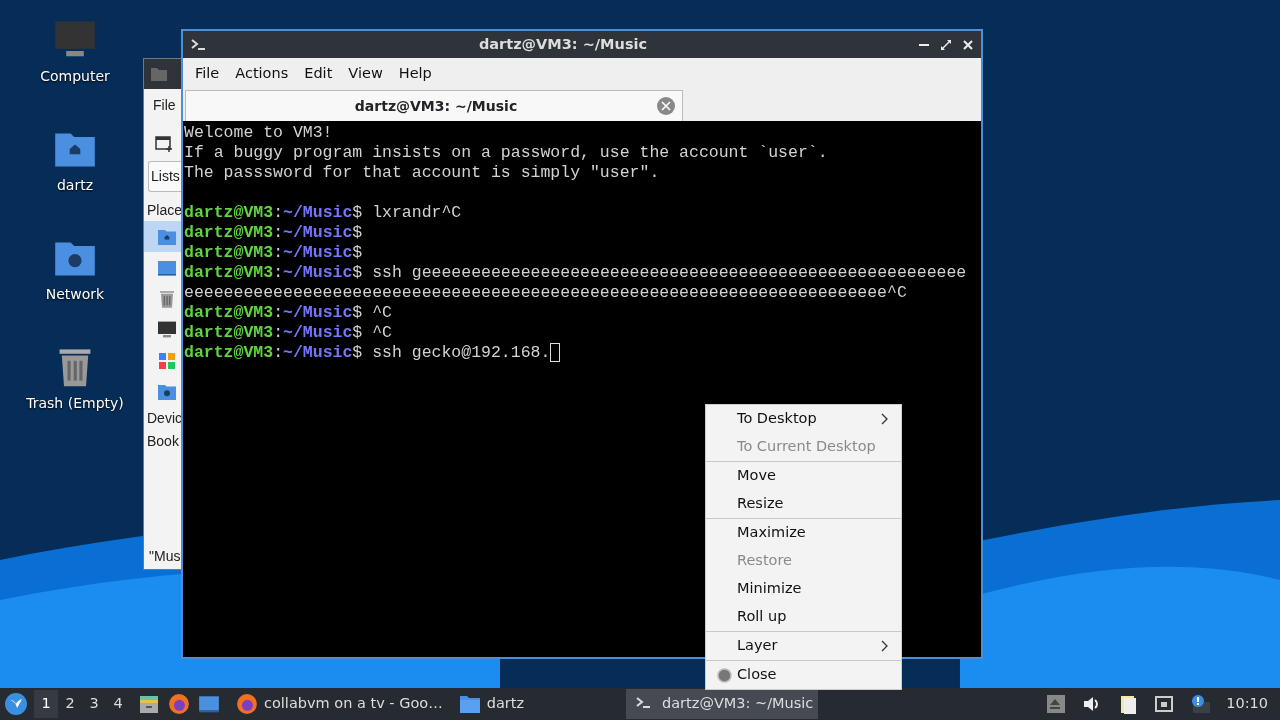 The image size is (1280, 720). I want to click on terminal-line: The passsword for that account is simply "user"., so click(422, 173).